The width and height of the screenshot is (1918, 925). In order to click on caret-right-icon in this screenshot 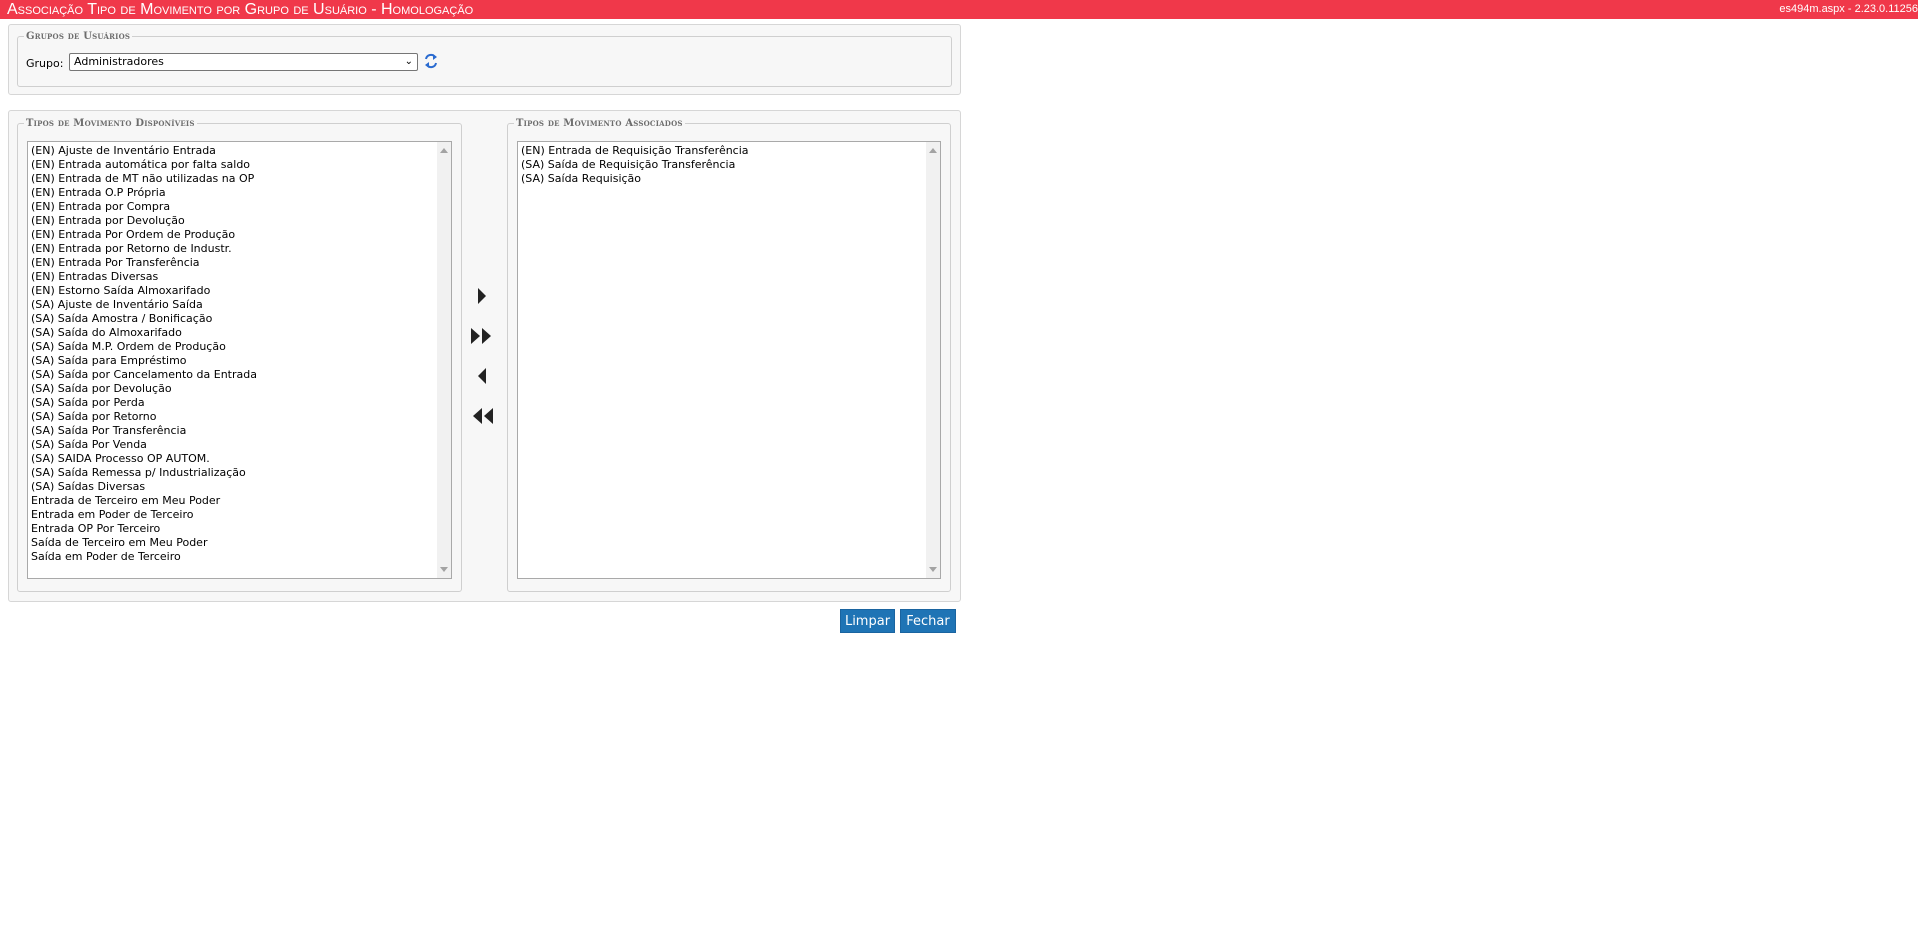, I will do `click(482, 296)`.